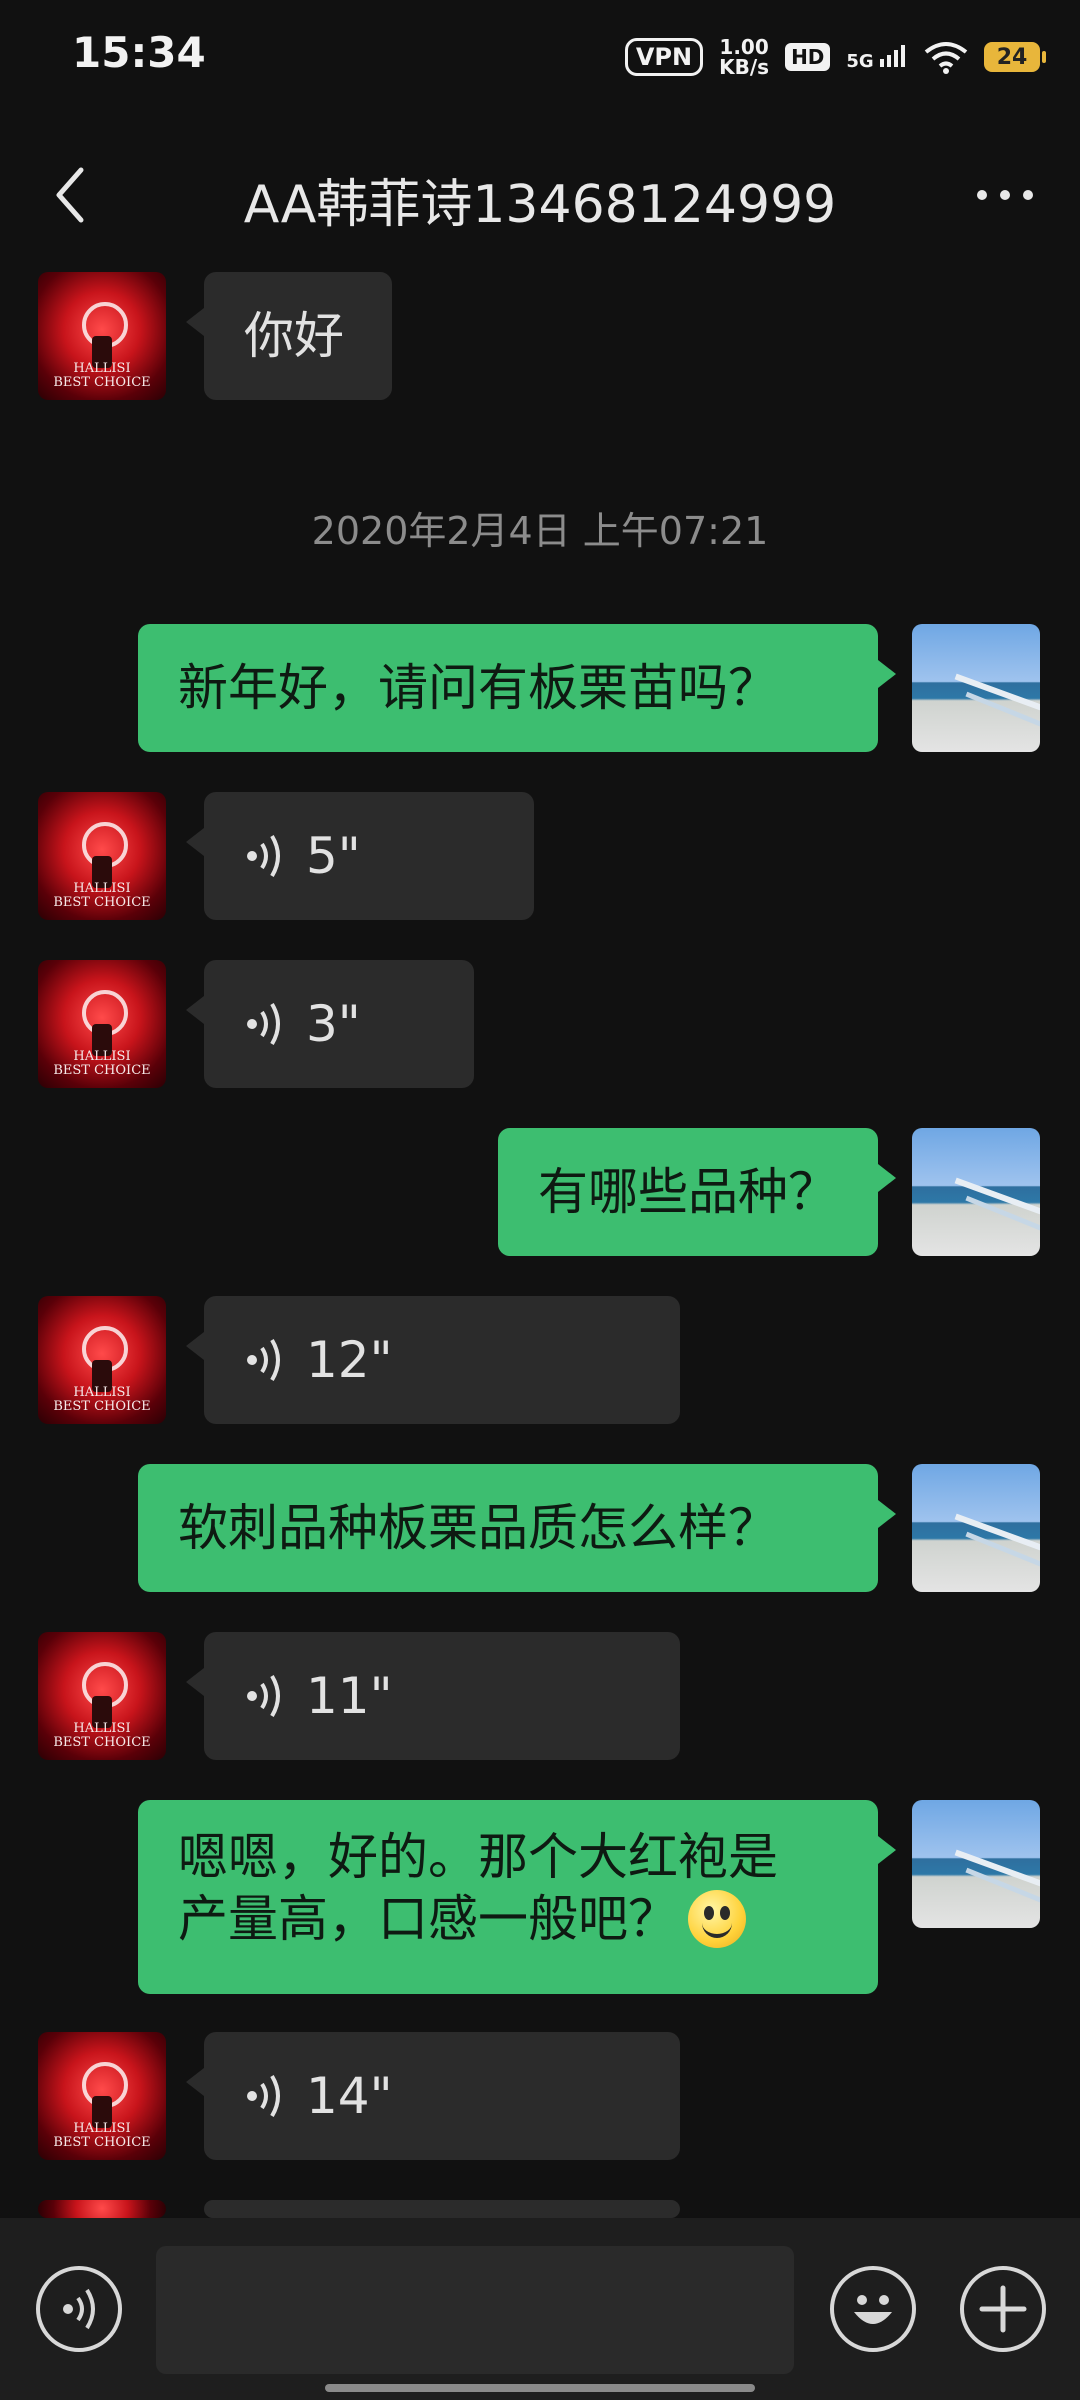 The width and height of the screenshot is (1080, 2400). What do you see at coordinates (877, 57) in the screenshot?
I see `signal-icon: 5G` at bounding box center [877, 57].